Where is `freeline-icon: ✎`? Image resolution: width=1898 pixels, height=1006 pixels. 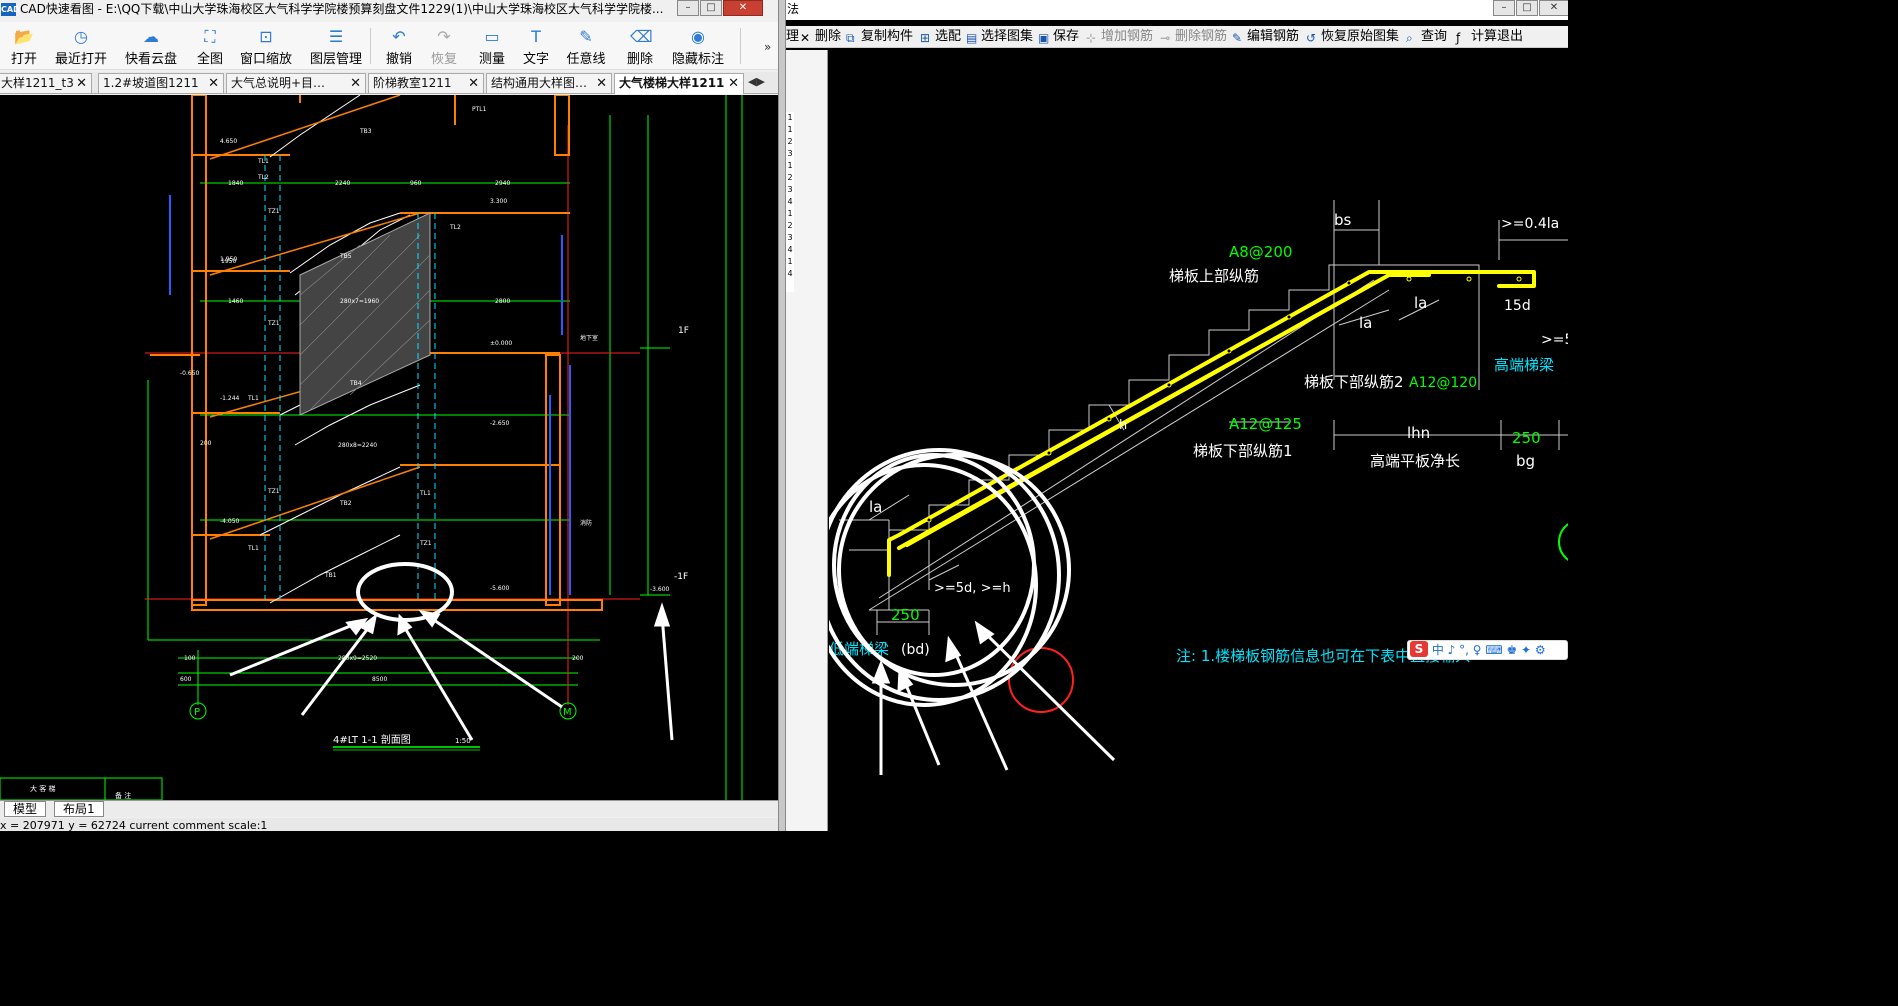 freeline-icon: ✎ is located at coordinates (586, 36).